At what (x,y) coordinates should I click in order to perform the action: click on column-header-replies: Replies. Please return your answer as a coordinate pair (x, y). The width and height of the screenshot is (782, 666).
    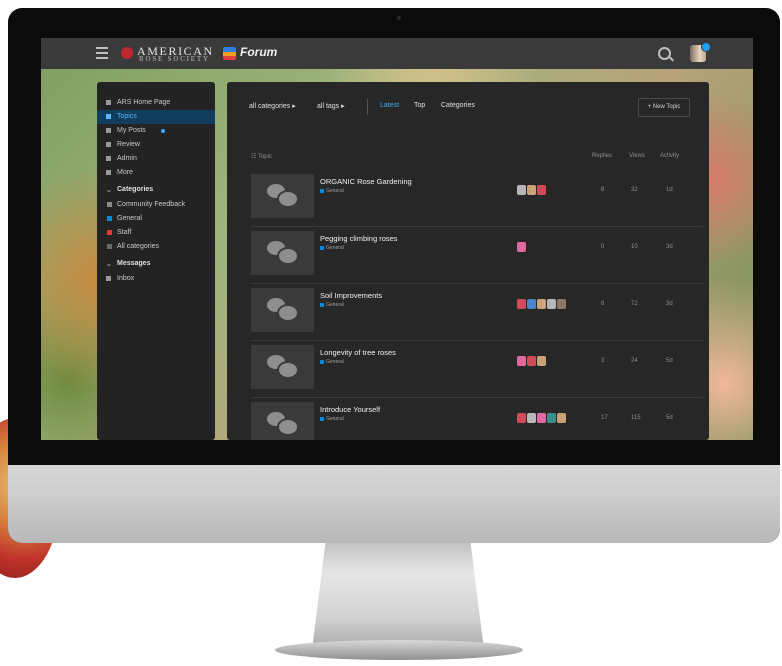
    Looking at the image, I should click on (602, 156).